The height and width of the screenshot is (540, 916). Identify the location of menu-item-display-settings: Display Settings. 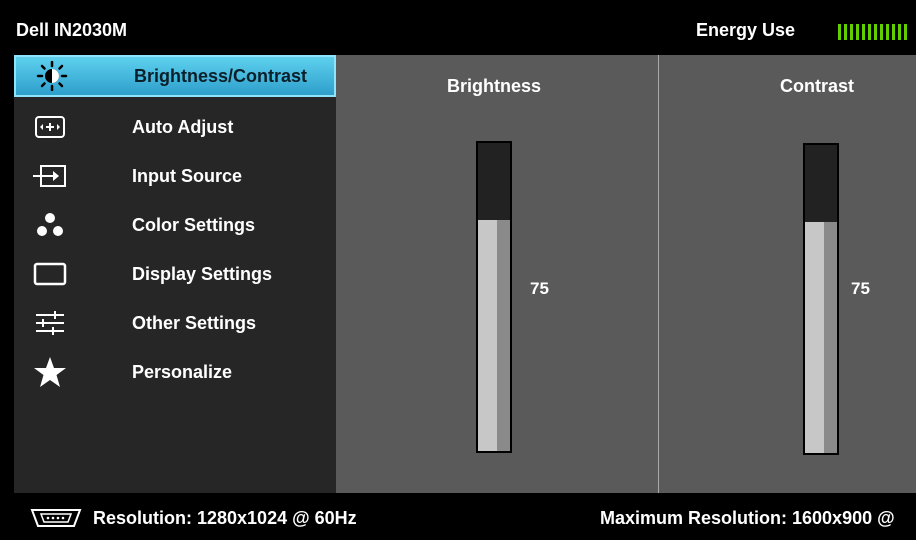
(175, 274).